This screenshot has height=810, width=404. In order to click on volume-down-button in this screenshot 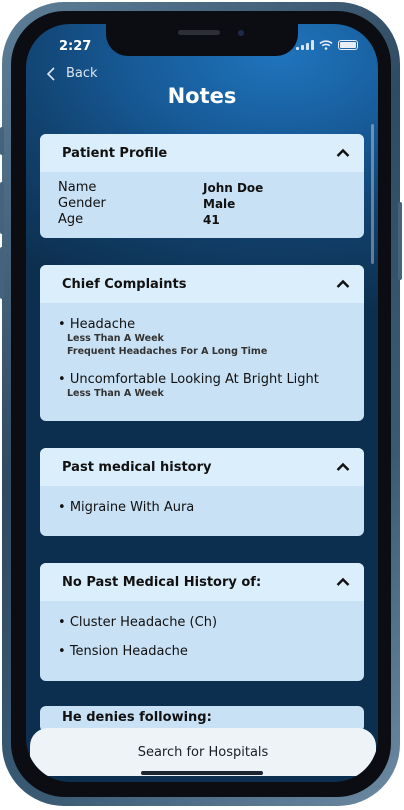, I will do `click(2, 273)`.